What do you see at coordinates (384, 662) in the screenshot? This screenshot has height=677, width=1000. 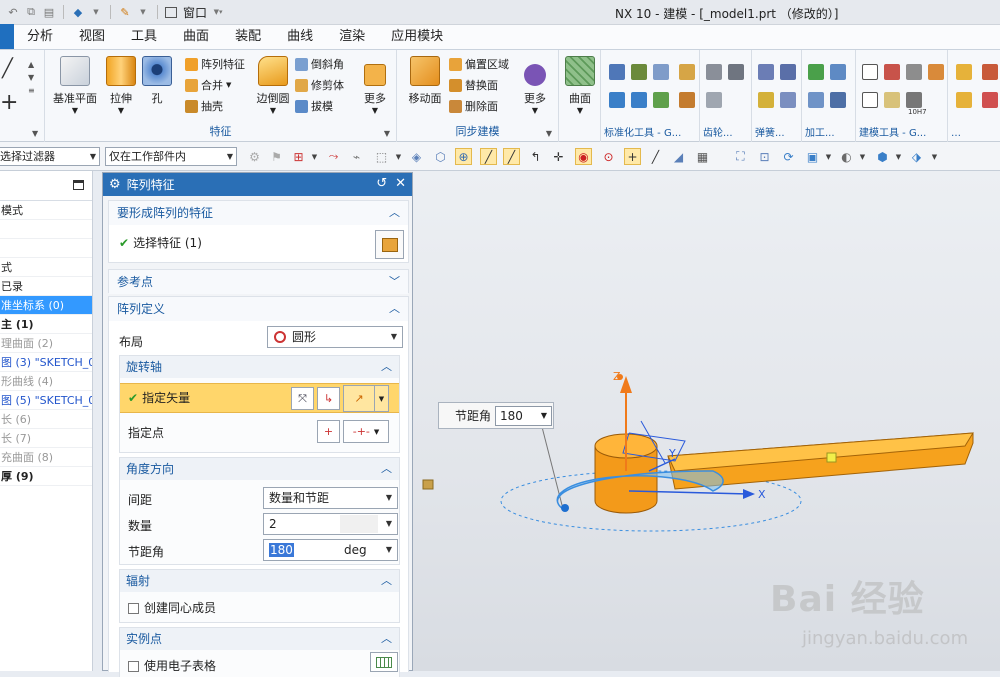 I see `spreadsheet-button` at bounding box center [384, 662].